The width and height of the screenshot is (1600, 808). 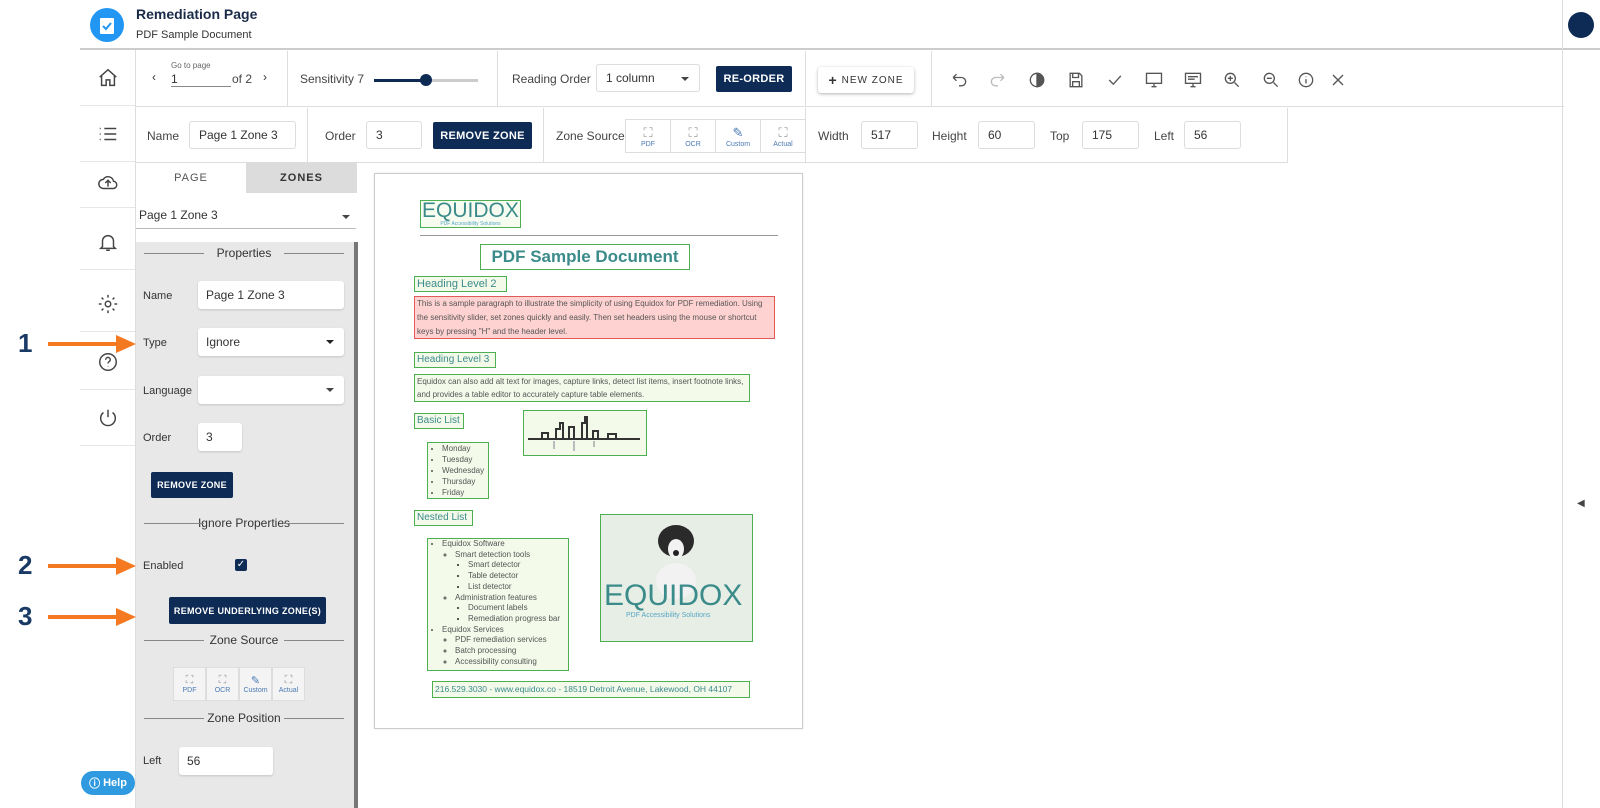 I want to click on properties-heading: Properties, so click(x=244, y=253).